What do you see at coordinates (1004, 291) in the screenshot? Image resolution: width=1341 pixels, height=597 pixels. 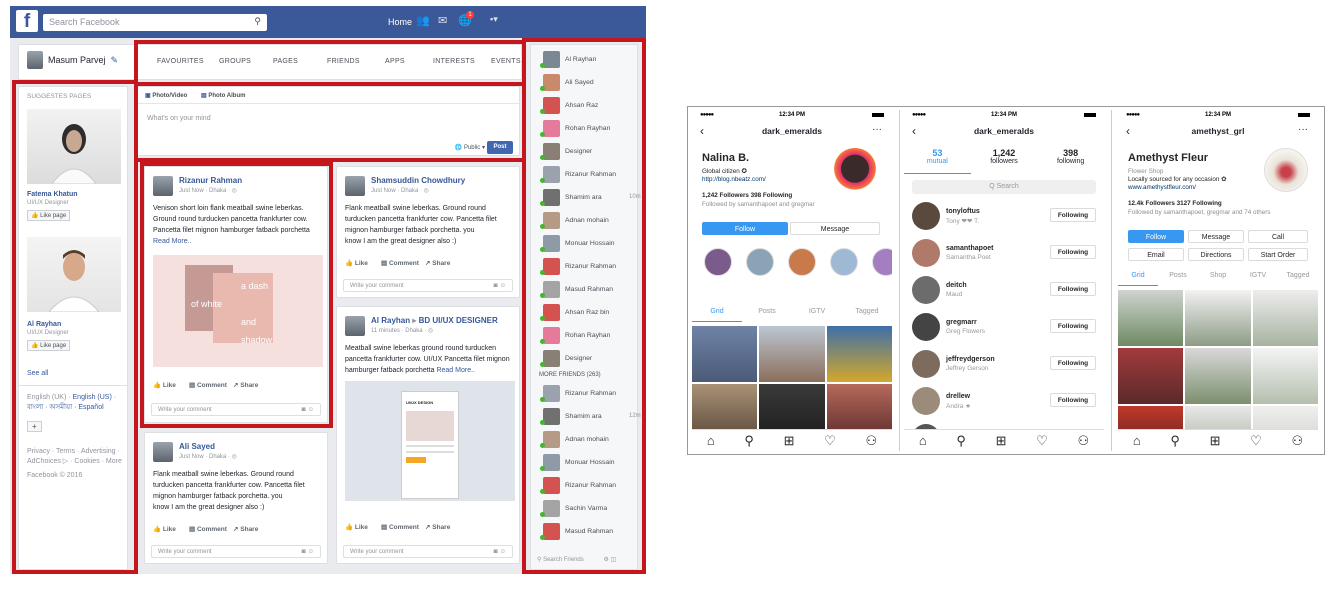 I see `follower-row: deitch Maud Following` at bounding box center [1004, 291].